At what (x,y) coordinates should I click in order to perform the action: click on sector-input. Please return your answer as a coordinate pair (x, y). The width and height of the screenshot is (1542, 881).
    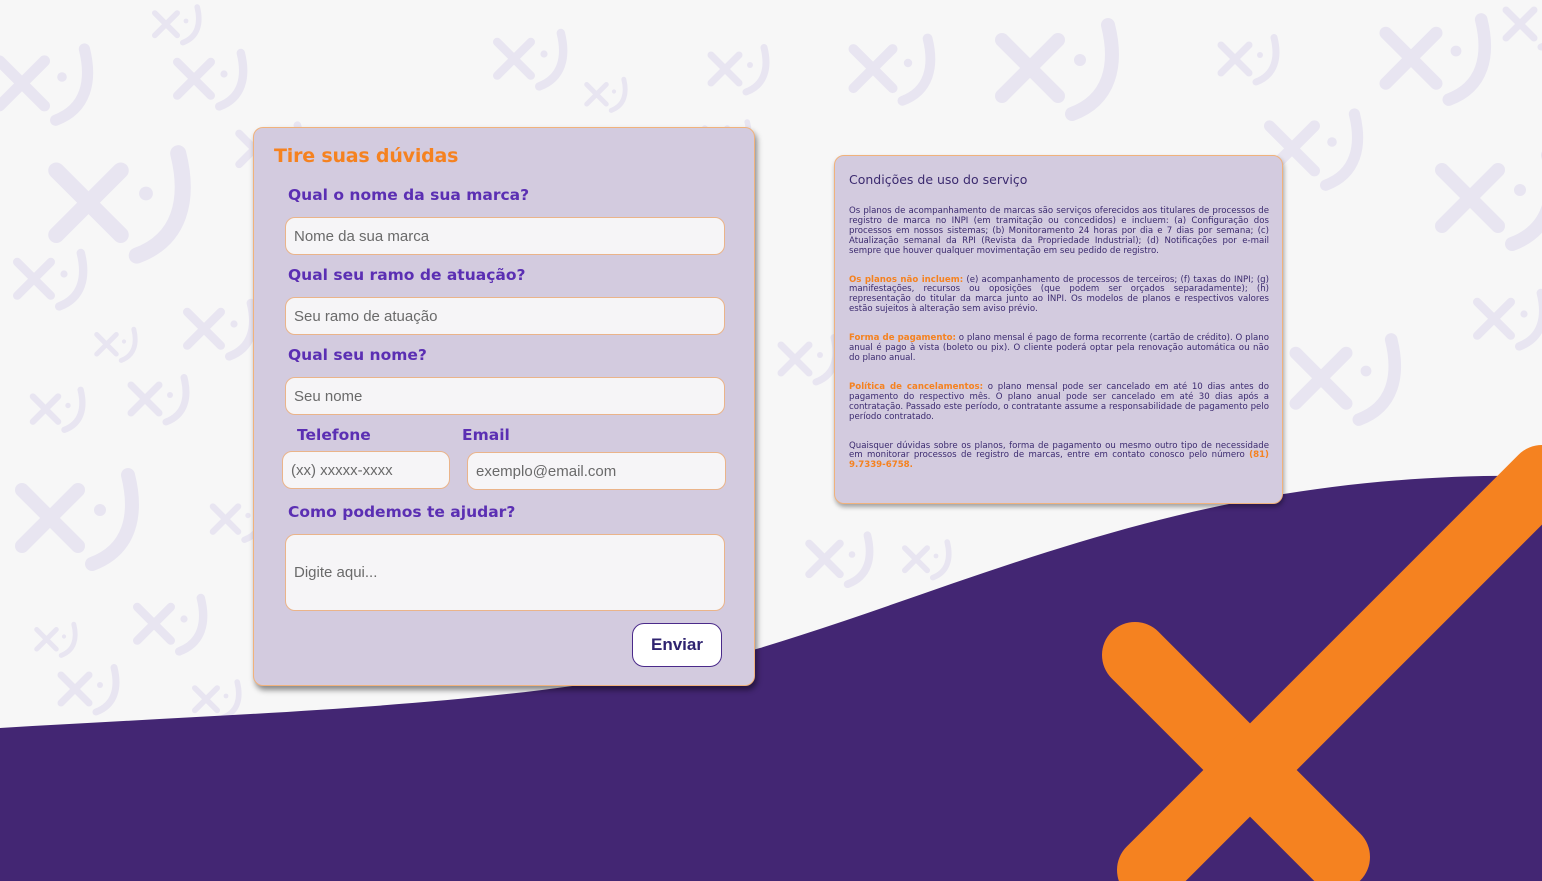
    Looking at the image, I should click on (505, 316).